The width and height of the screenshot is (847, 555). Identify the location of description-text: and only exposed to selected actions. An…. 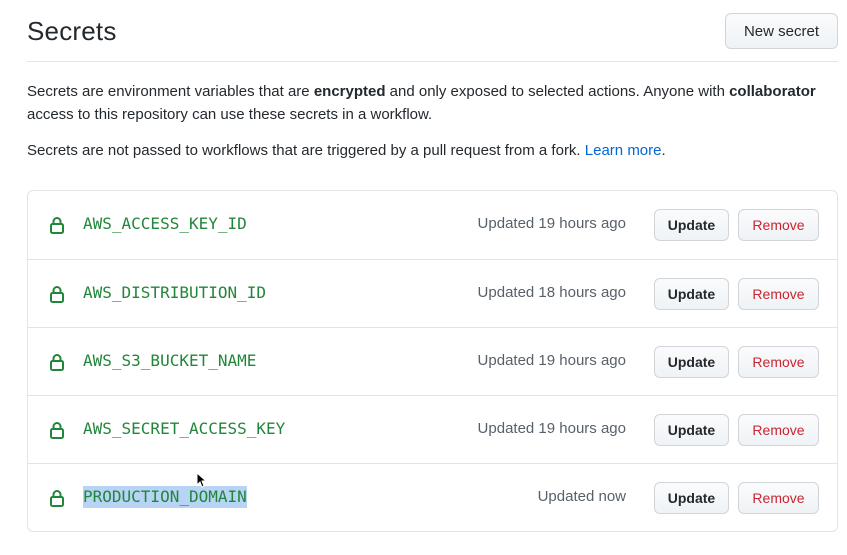
(557, 91).